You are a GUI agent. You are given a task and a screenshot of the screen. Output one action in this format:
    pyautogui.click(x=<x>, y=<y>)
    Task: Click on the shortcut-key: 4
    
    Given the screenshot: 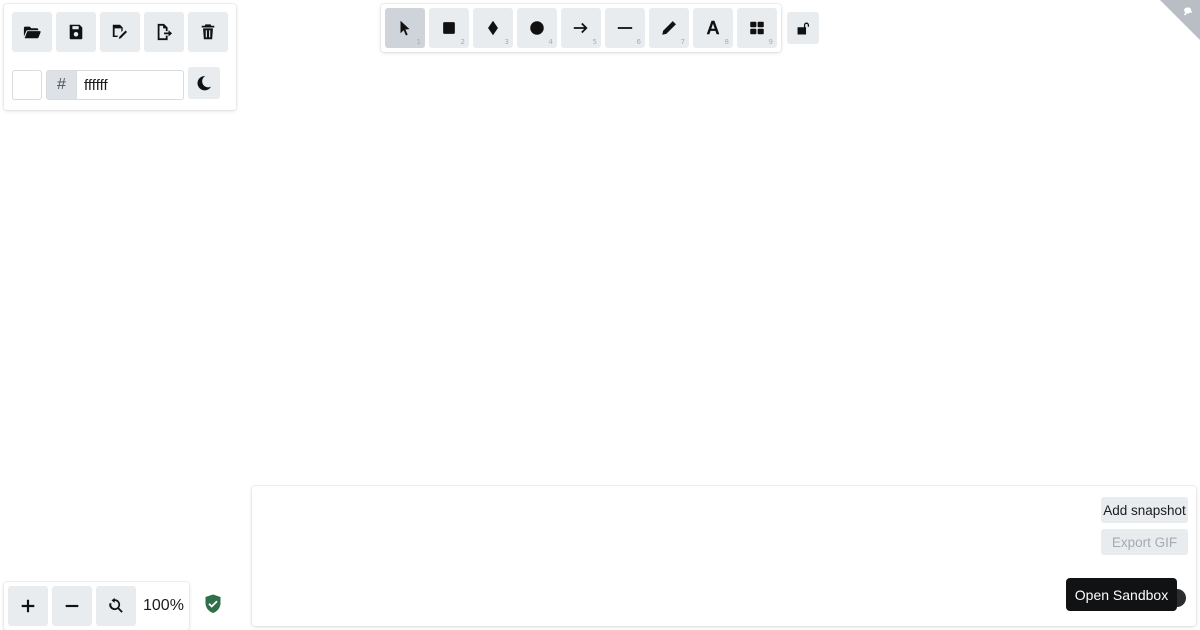 What is the action you would take?
    pyautogui.click(x=550, y=42)
    